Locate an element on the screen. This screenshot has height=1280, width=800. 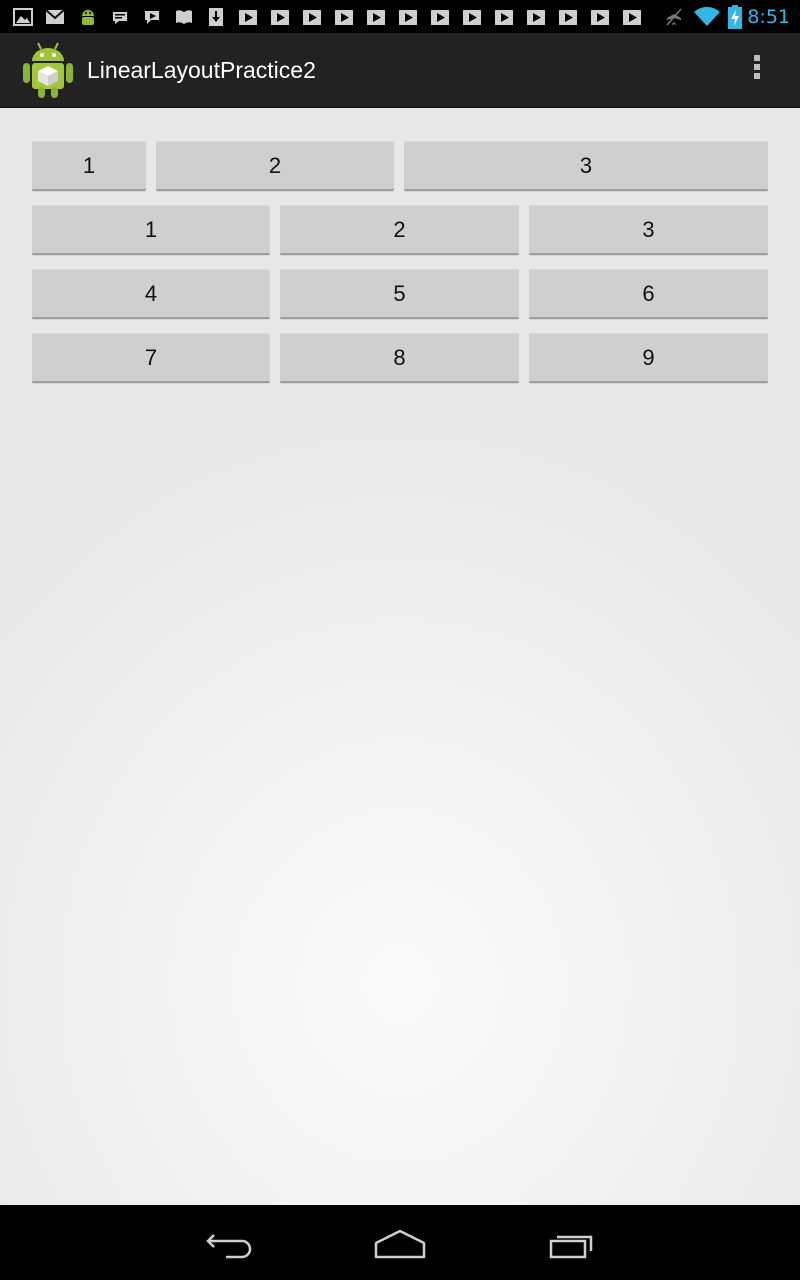
row3-button-6: 6 is located at coordinates (648, 294).